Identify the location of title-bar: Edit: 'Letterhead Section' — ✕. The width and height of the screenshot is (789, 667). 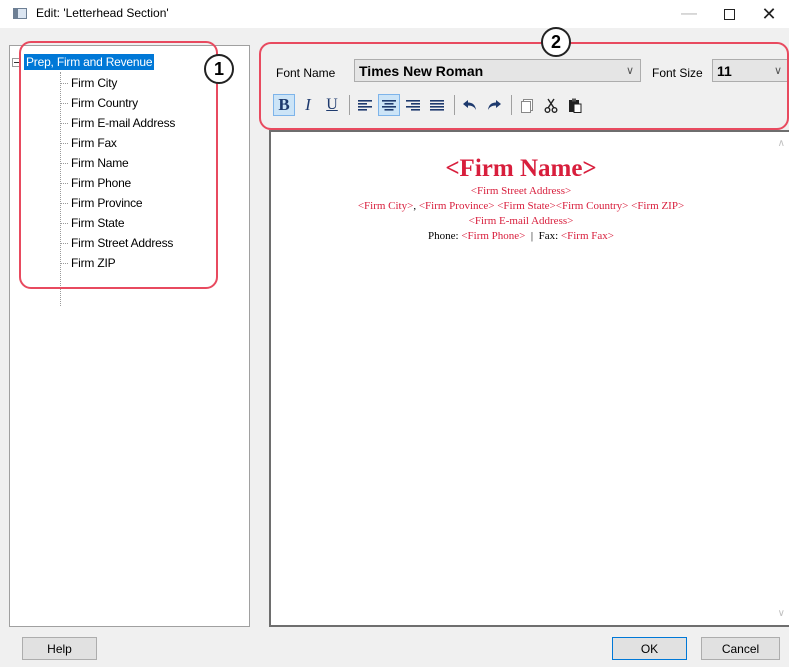
(394, 14).